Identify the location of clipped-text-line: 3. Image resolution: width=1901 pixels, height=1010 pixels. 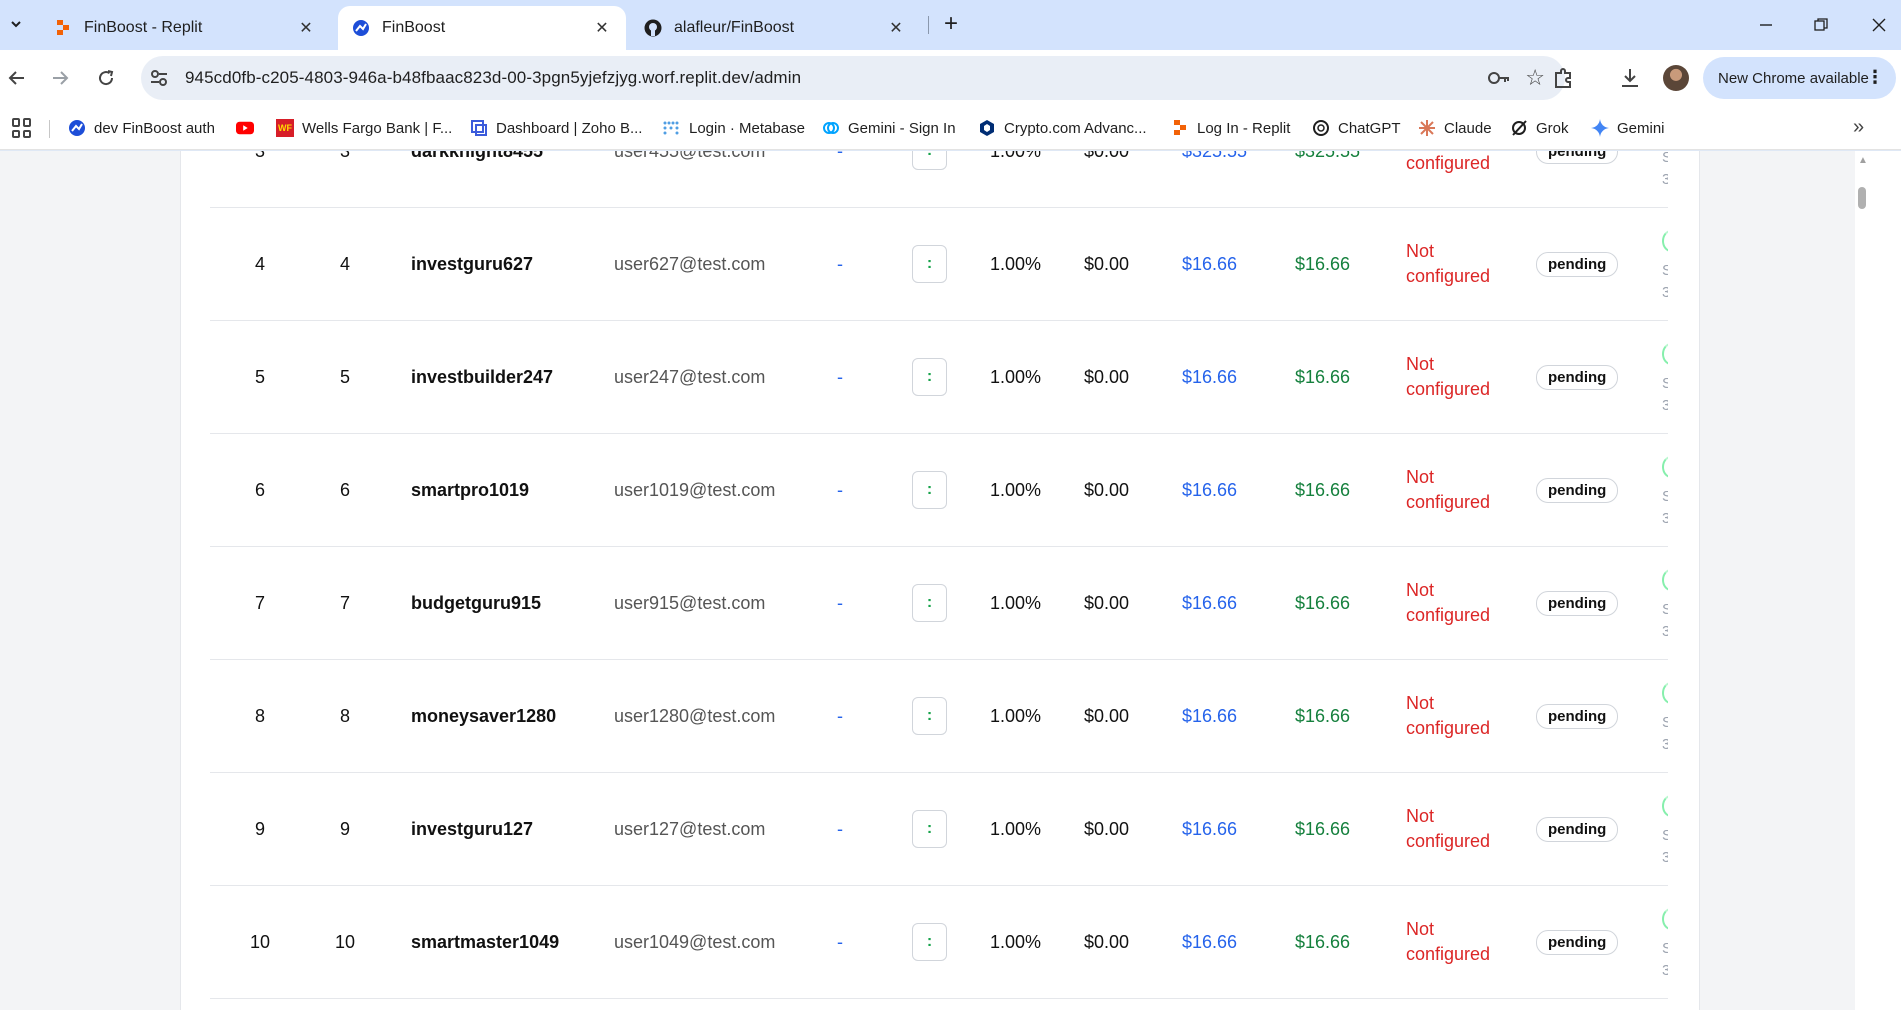
(1665, 405).